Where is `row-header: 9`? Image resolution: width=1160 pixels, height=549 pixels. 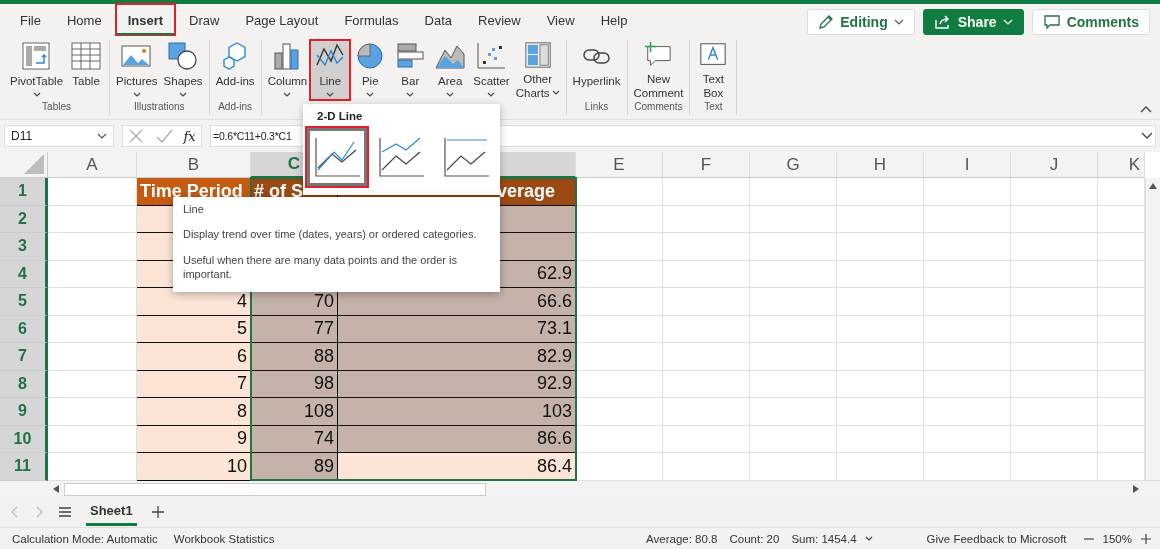
row-header: 9 is located at coordinates (24, 412).